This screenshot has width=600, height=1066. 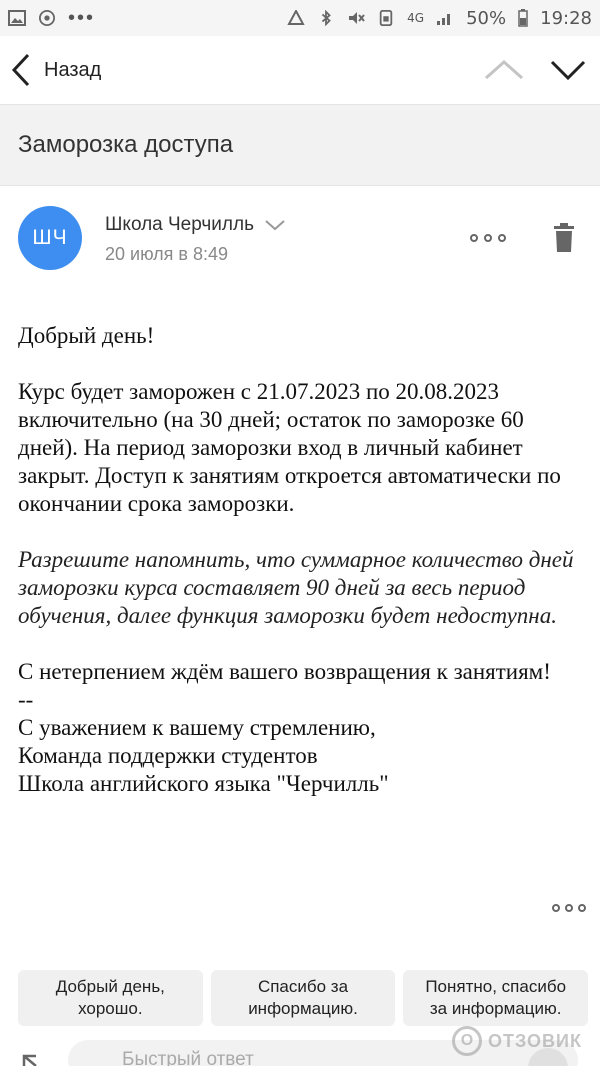 What do you see at coordinates (416, 18) in the screenshot?
I see `network-label: 4G` at bounding box center [416, 18].